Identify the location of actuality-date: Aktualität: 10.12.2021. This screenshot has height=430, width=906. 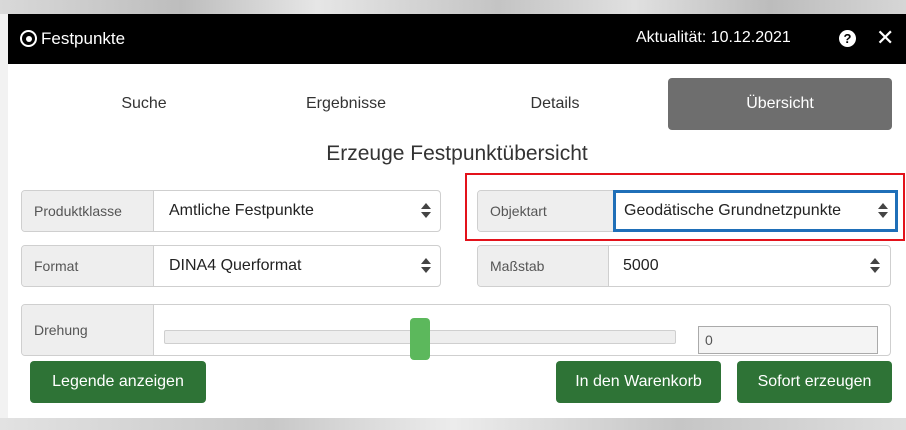
(713, 37).